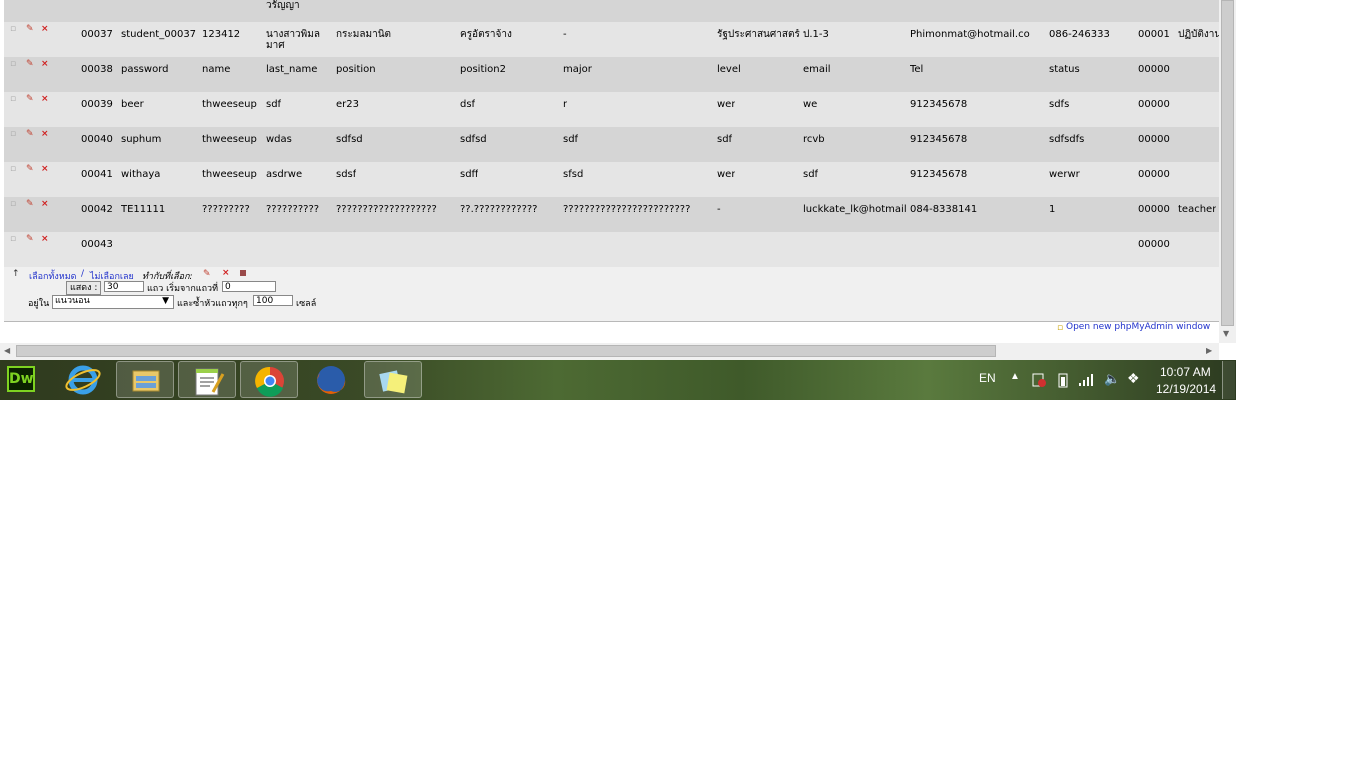  What do you see at coordinates (725, 139) in the screenshot?
I see `cell-level: sdf` at bounding box center [725, 139].